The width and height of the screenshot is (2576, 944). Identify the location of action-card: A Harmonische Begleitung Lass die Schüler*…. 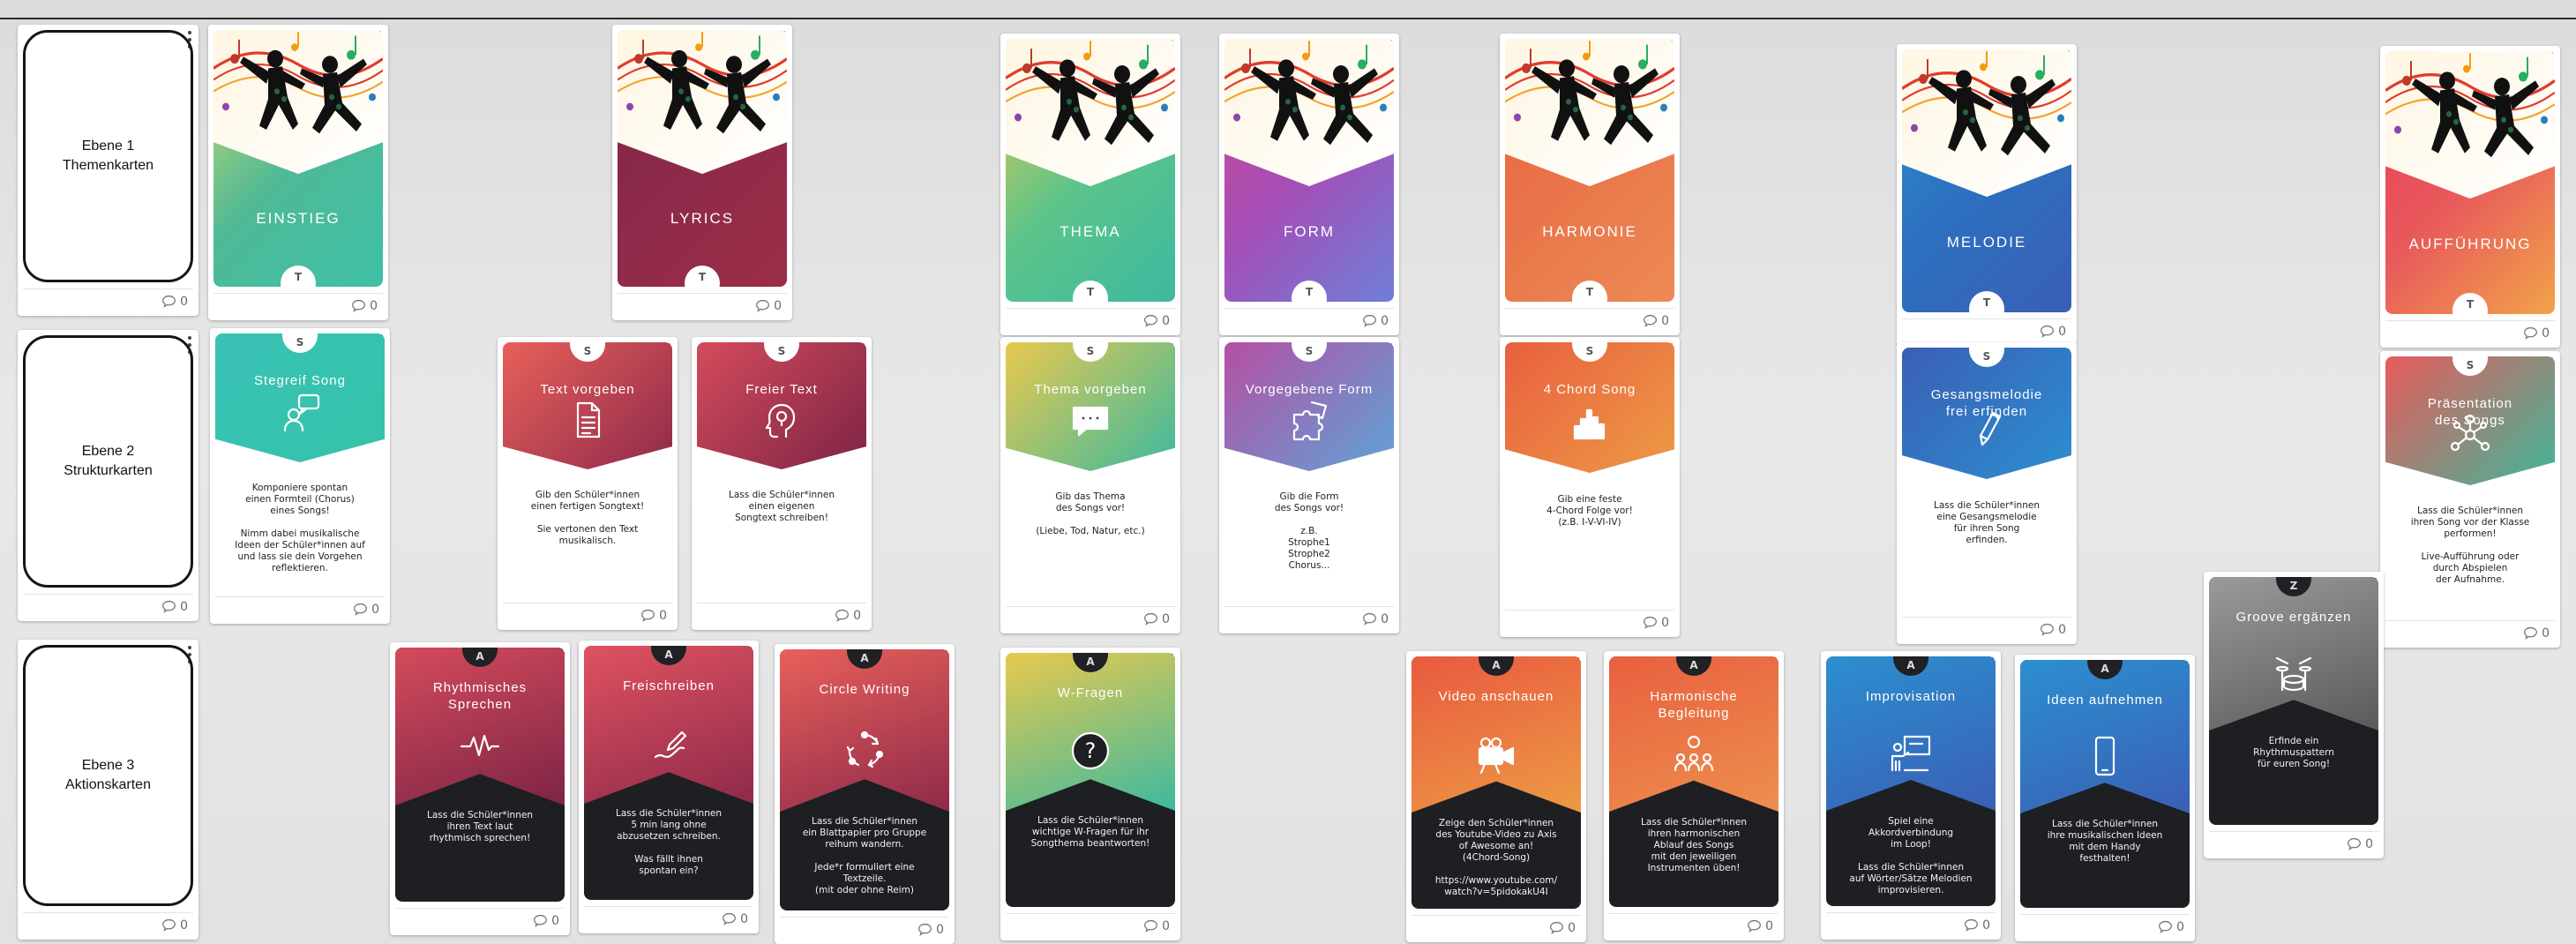
(1694, 781).